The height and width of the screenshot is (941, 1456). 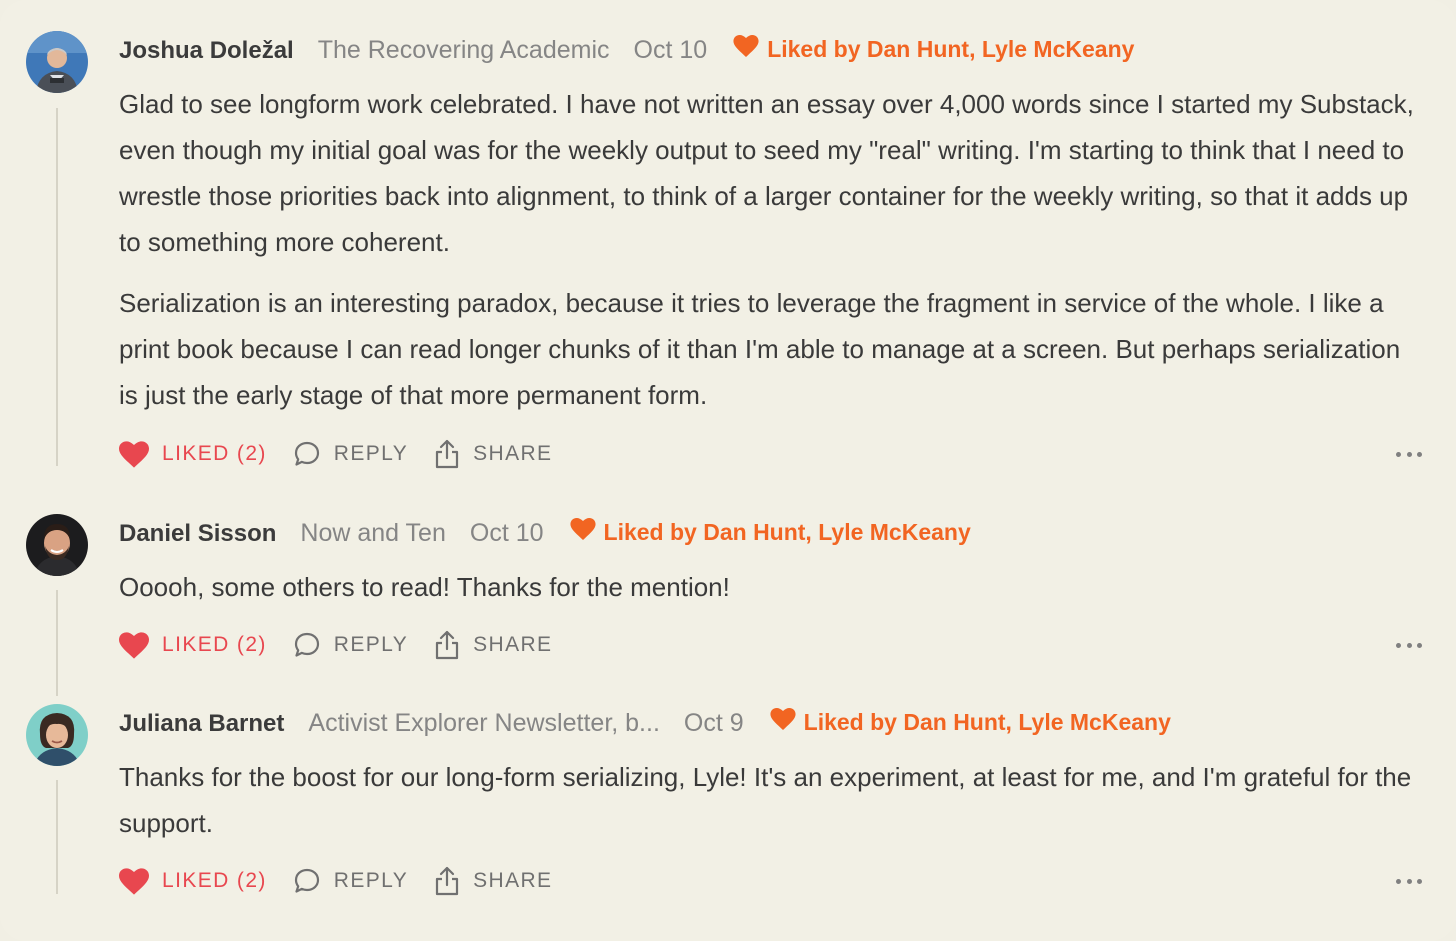 I want to click on comment-date: Oct 9, so click(x=714, y=723).